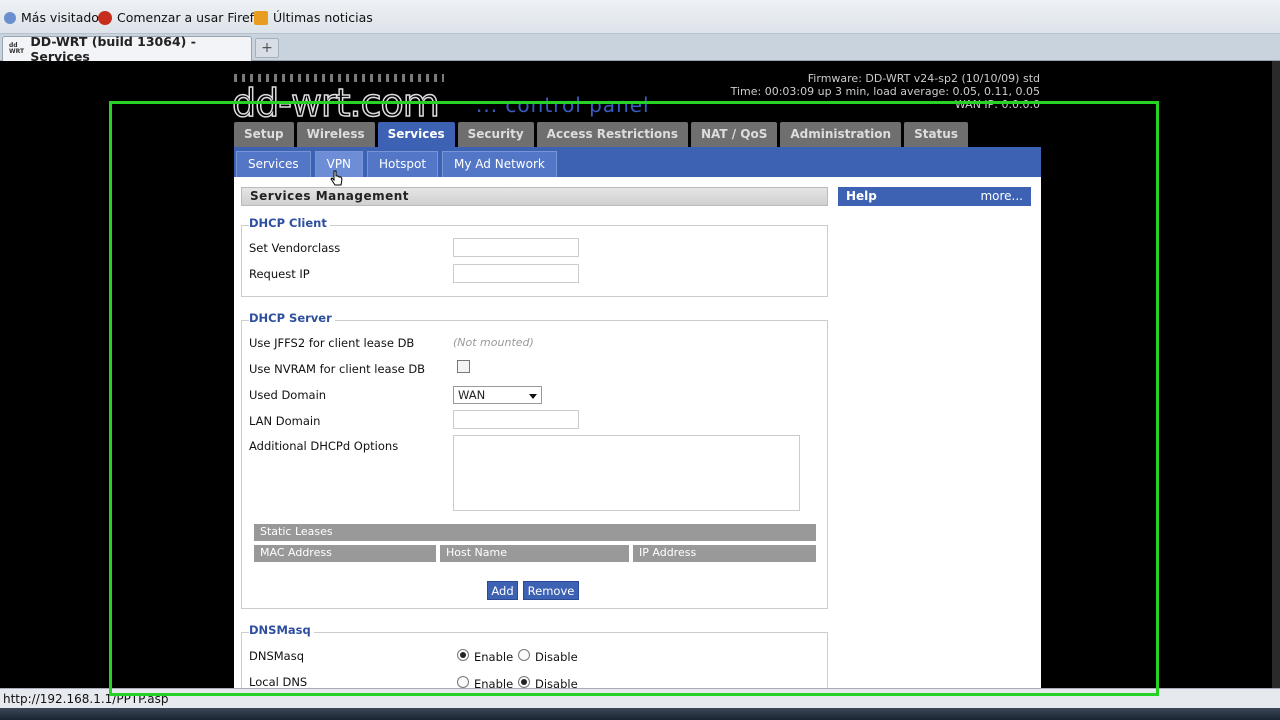 The image size is (1280, 720). Describe the element at coordinates (640, 714) in the screenshot. I see `taskbar` at that location.